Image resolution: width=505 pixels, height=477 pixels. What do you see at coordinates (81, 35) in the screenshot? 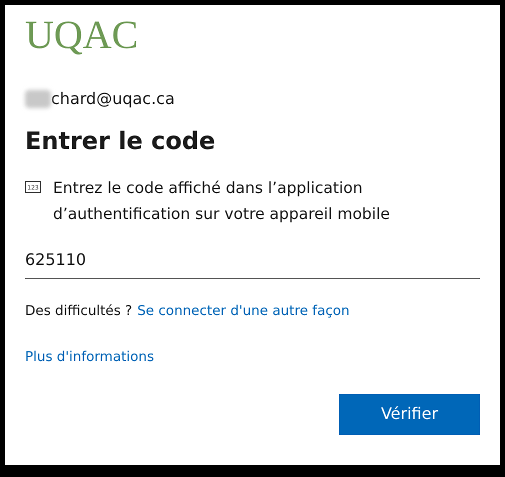
I see `logo: UQAC` at bounding box center [81, 35].